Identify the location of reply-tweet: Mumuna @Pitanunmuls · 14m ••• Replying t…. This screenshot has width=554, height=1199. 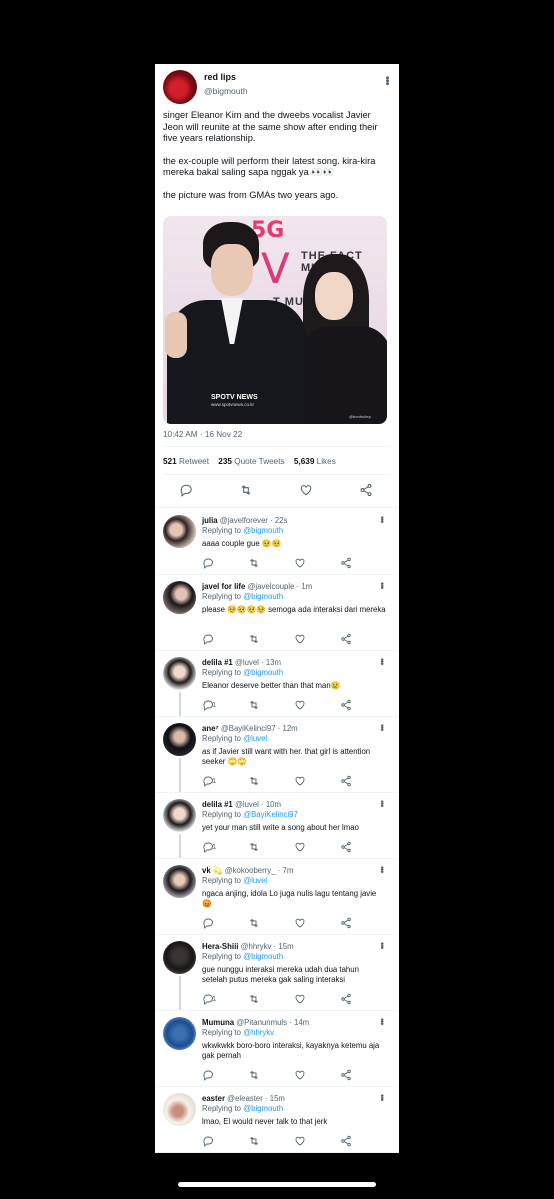
(277, 1049).